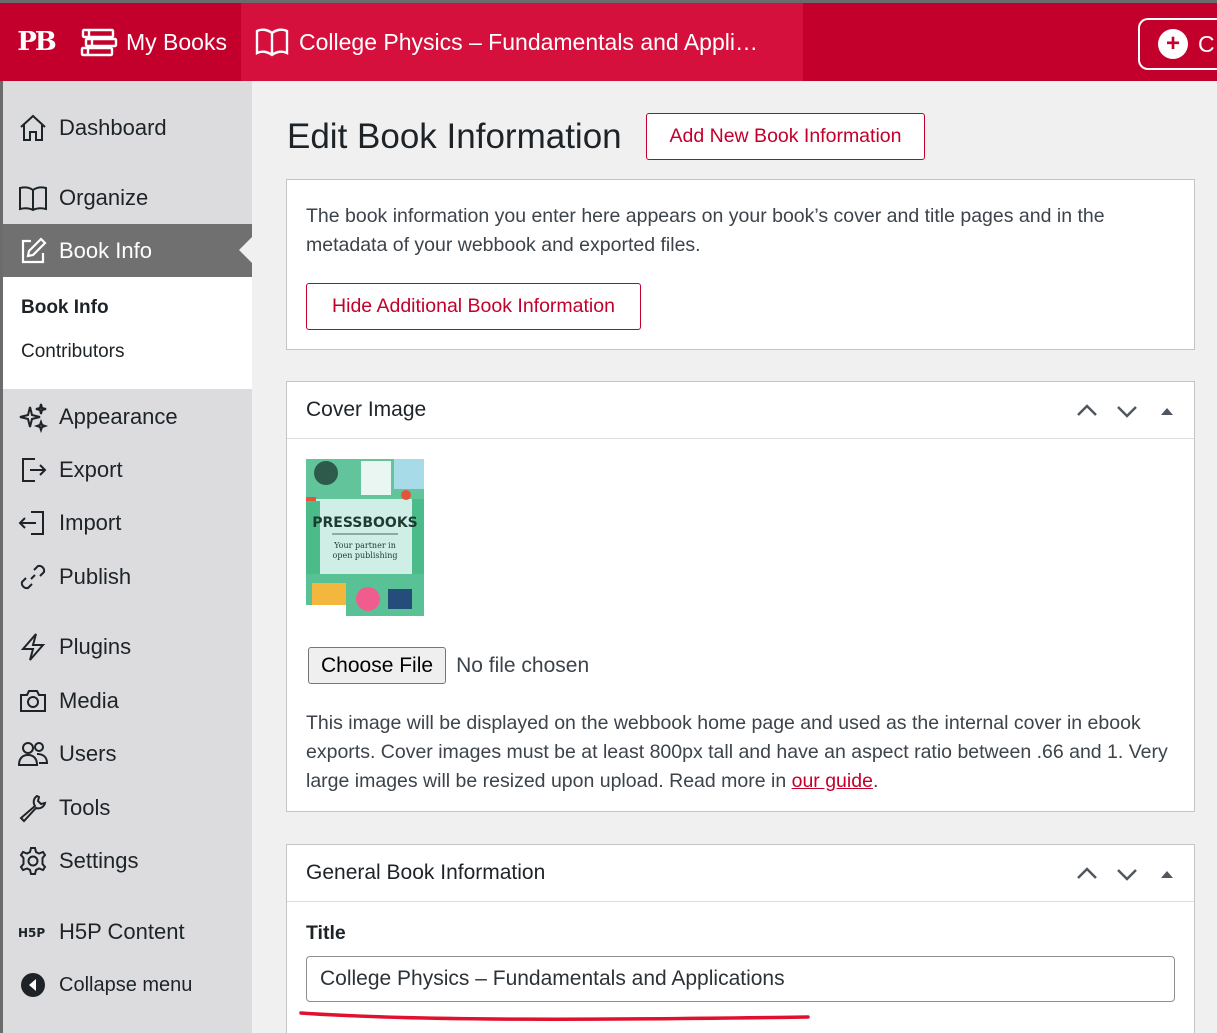  What do you see at coordinates (426, 872) in the screenshot?
I see `panel-heading: General Book Information` at bounding box center [426, 872].